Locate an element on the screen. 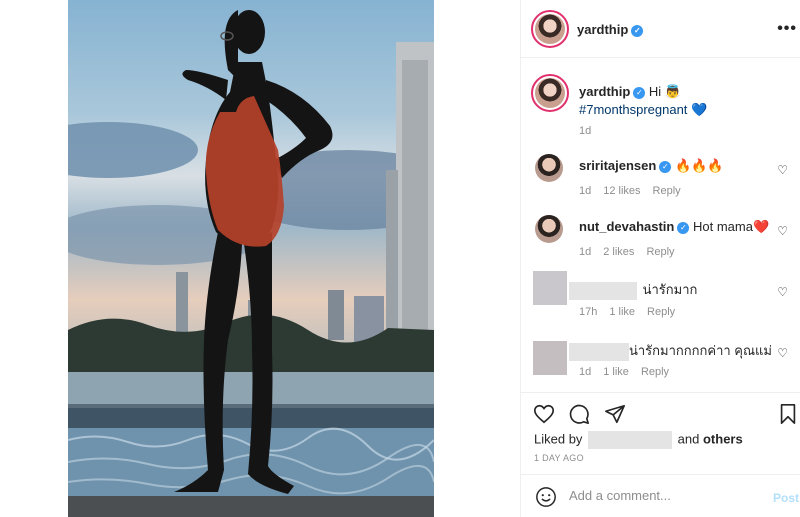 The width and height of the screenshot is (800, 517). post-header: yardthip ✓ ••• is located at coordinates (660, 29).